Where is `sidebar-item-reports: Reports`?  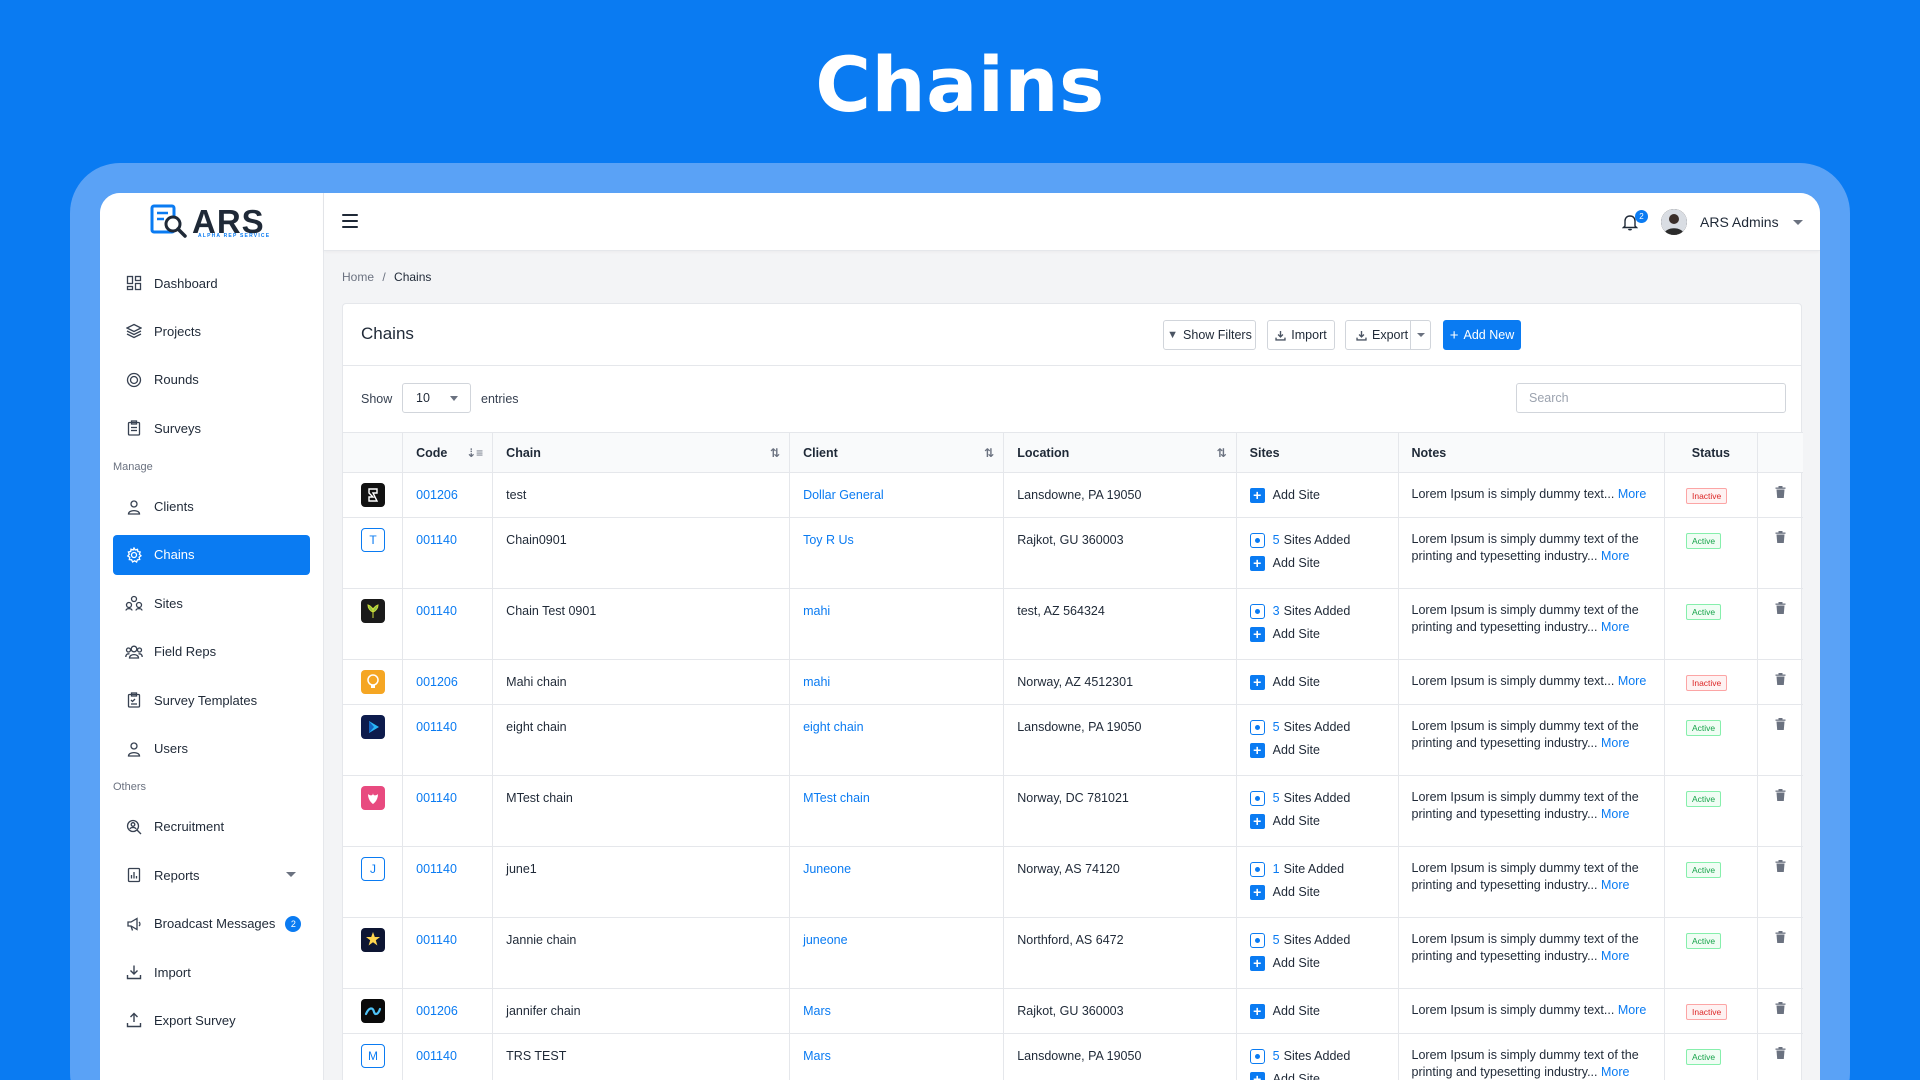 sidebar-item-reports: Reports is located at coordinates (211, 875).